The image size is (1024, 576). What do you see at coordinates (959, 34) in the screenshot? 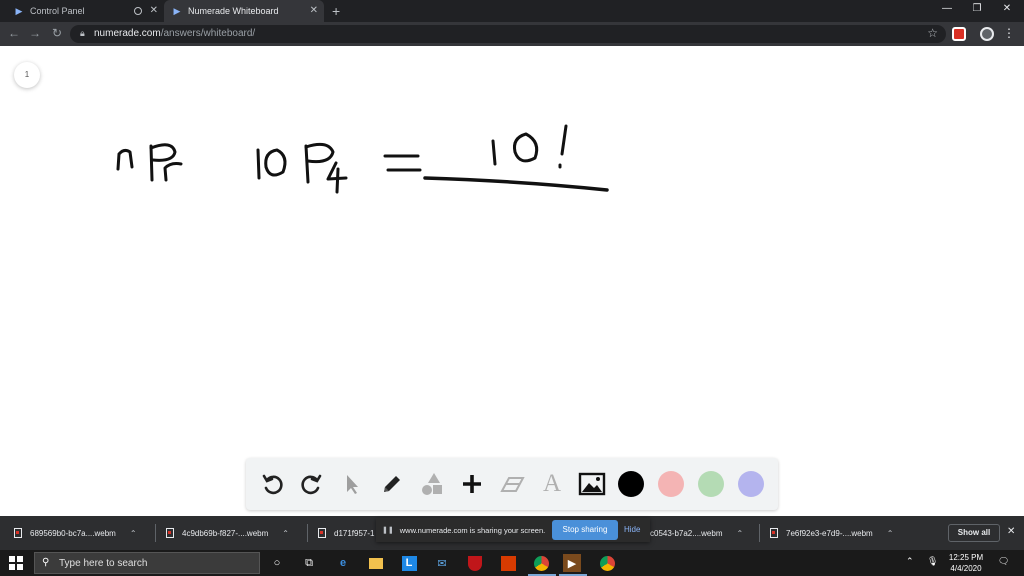
I see `extension-icon` at bounding box center [959, 34].